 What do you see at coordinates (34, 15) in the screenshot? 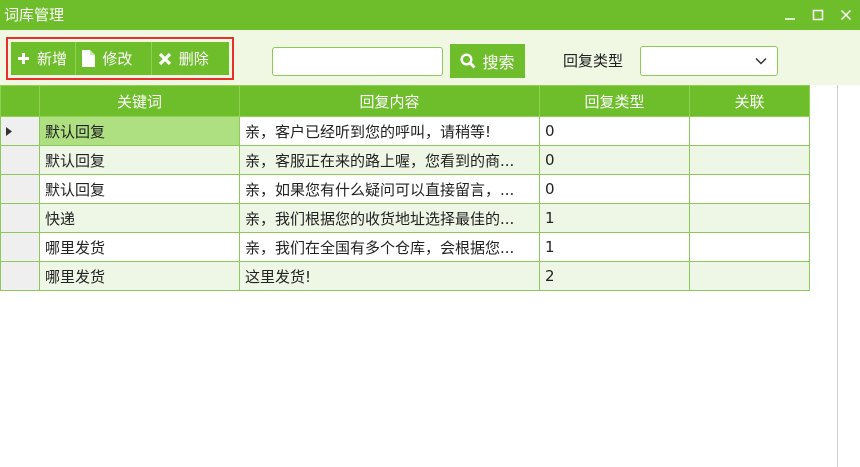
I see `window-title: 词库管理` at bounding box center [34, 15].